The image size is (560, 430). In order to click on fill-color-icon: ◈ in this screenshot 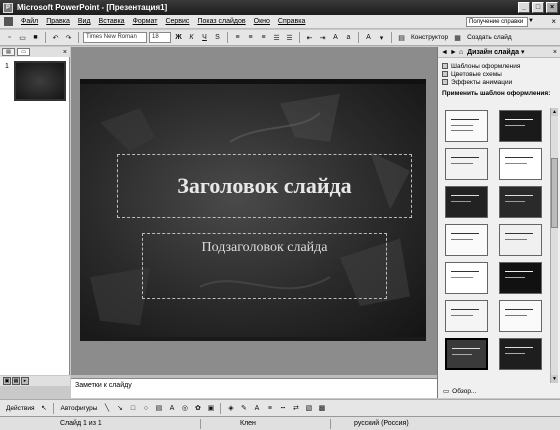, I will do `click(230, 408)`.